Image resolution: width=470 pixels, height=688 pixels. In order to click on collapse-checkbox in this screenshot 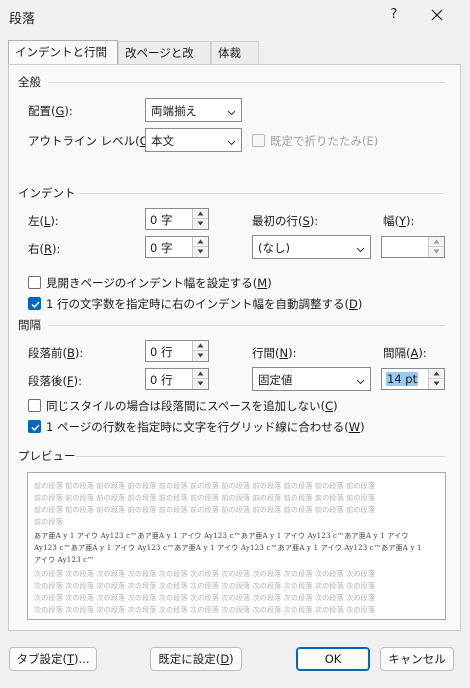, I will do `click(258, 140)`.